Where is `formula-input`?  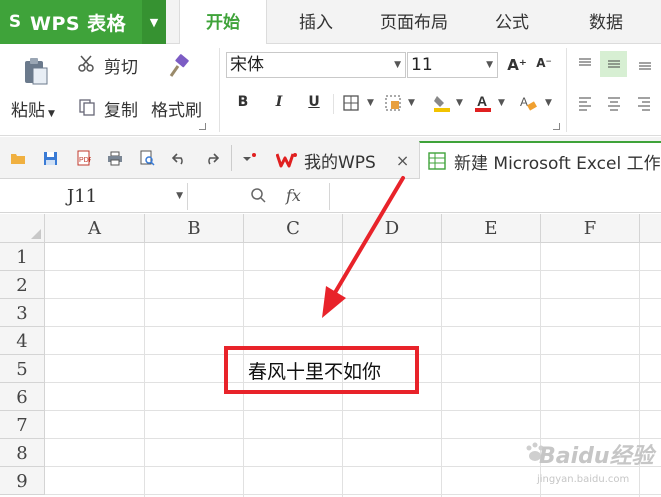 formula-input is located at coordinates (495, 196).